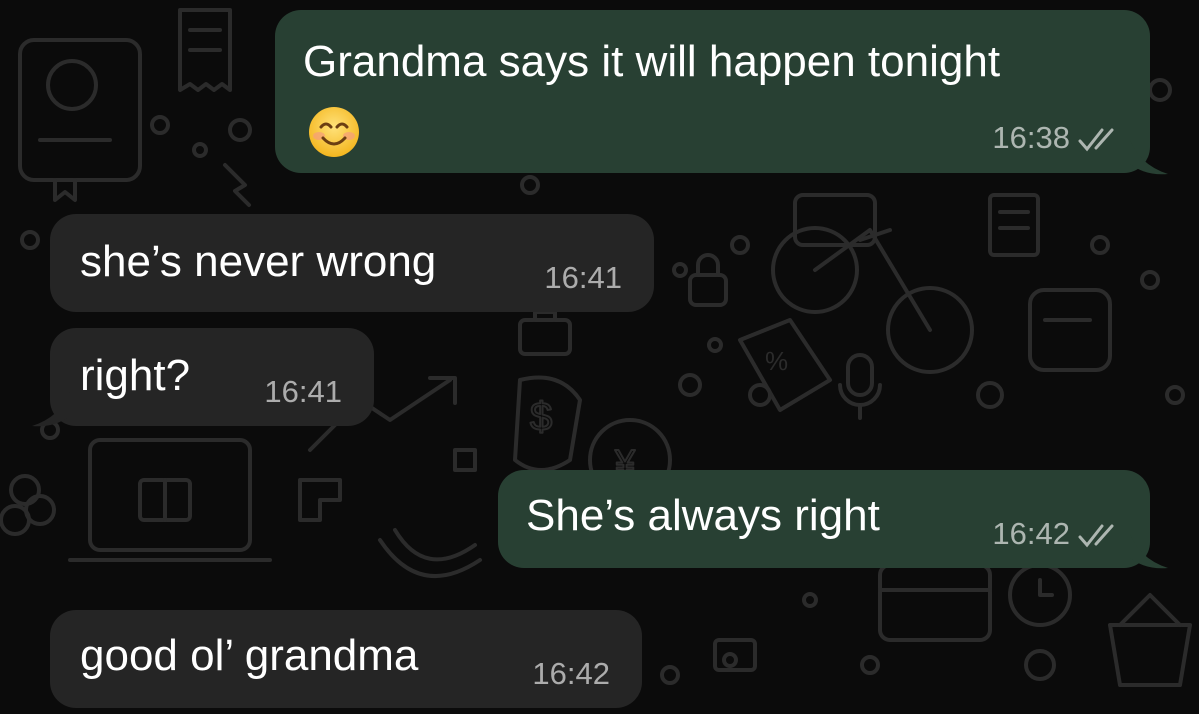  What do you see at coordinates (872, 283) in the screenshot?
I see `bicycle-icon` at bounding box center [872, 283].